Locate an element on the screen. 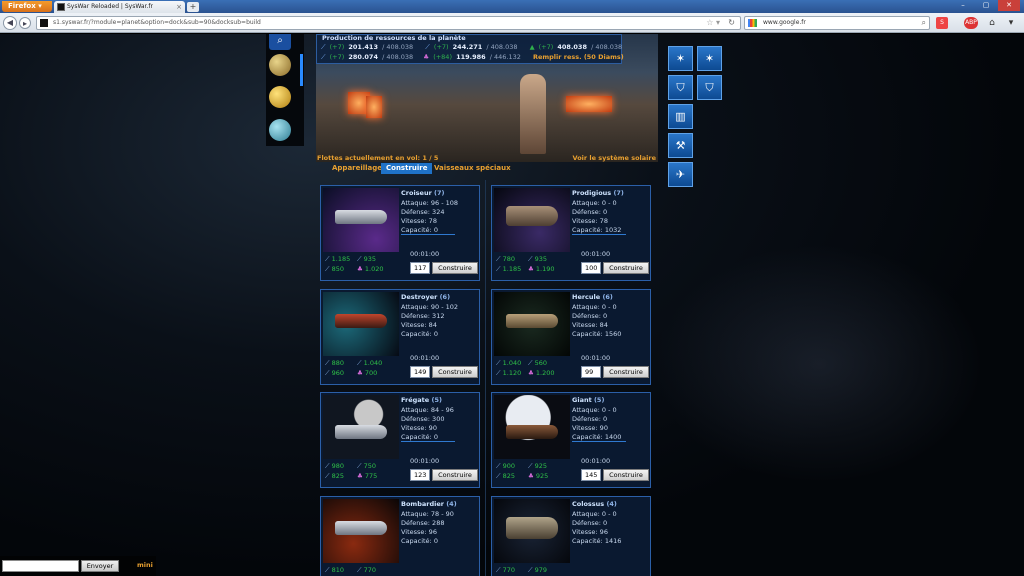  cost-metal: ⟋ 900 is located at coordinates (506, 466).